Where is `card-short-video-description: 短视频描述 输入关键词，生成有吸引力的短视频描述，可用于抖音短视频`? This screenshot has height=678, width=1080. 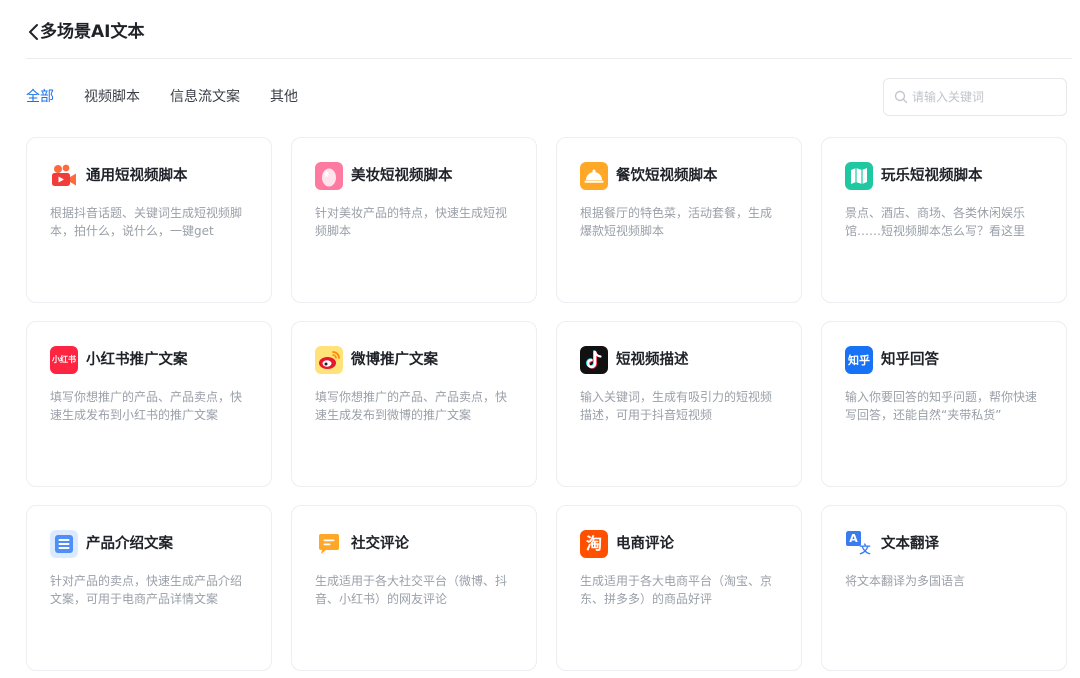
card-short-video-description: 短视频描述 输入关键词，生成有吸引力的短视频描述，可用于抖音短视频 is located at coordinates (679, 404).